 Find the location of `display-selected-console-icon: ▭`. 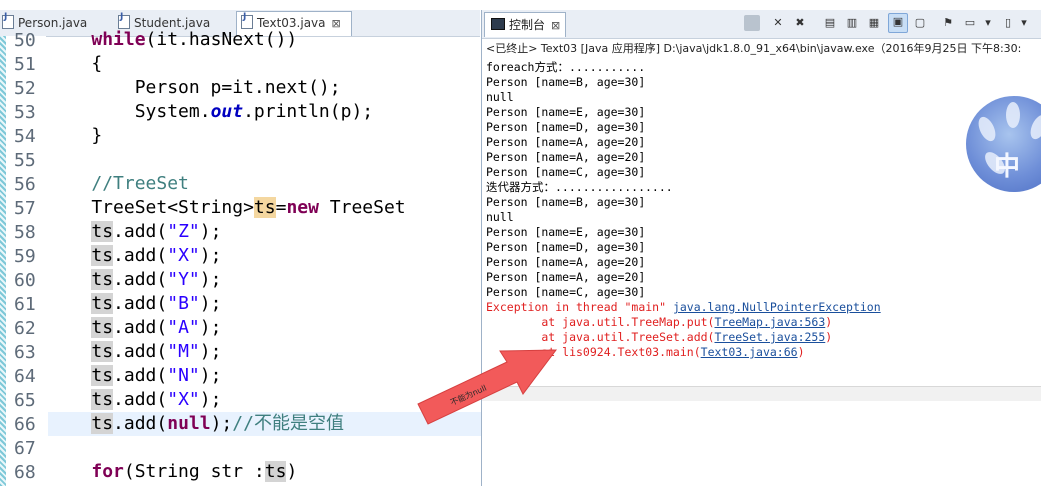

display-selected-console-icon: ▭ is located at coordinates (970, 23).